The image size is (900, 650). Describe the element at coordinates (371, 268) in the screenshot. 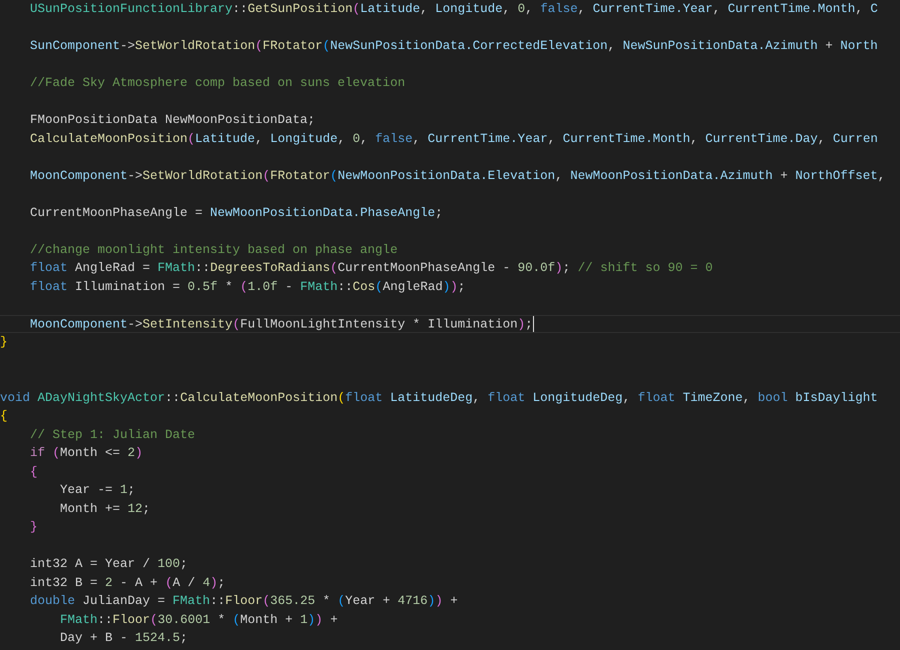

I see `code-line: float AngleRad = FMath::DegreesToRadians(CurrentMoonPhaseAngle - 90.0f); // shift so 90 = 0` at that location.